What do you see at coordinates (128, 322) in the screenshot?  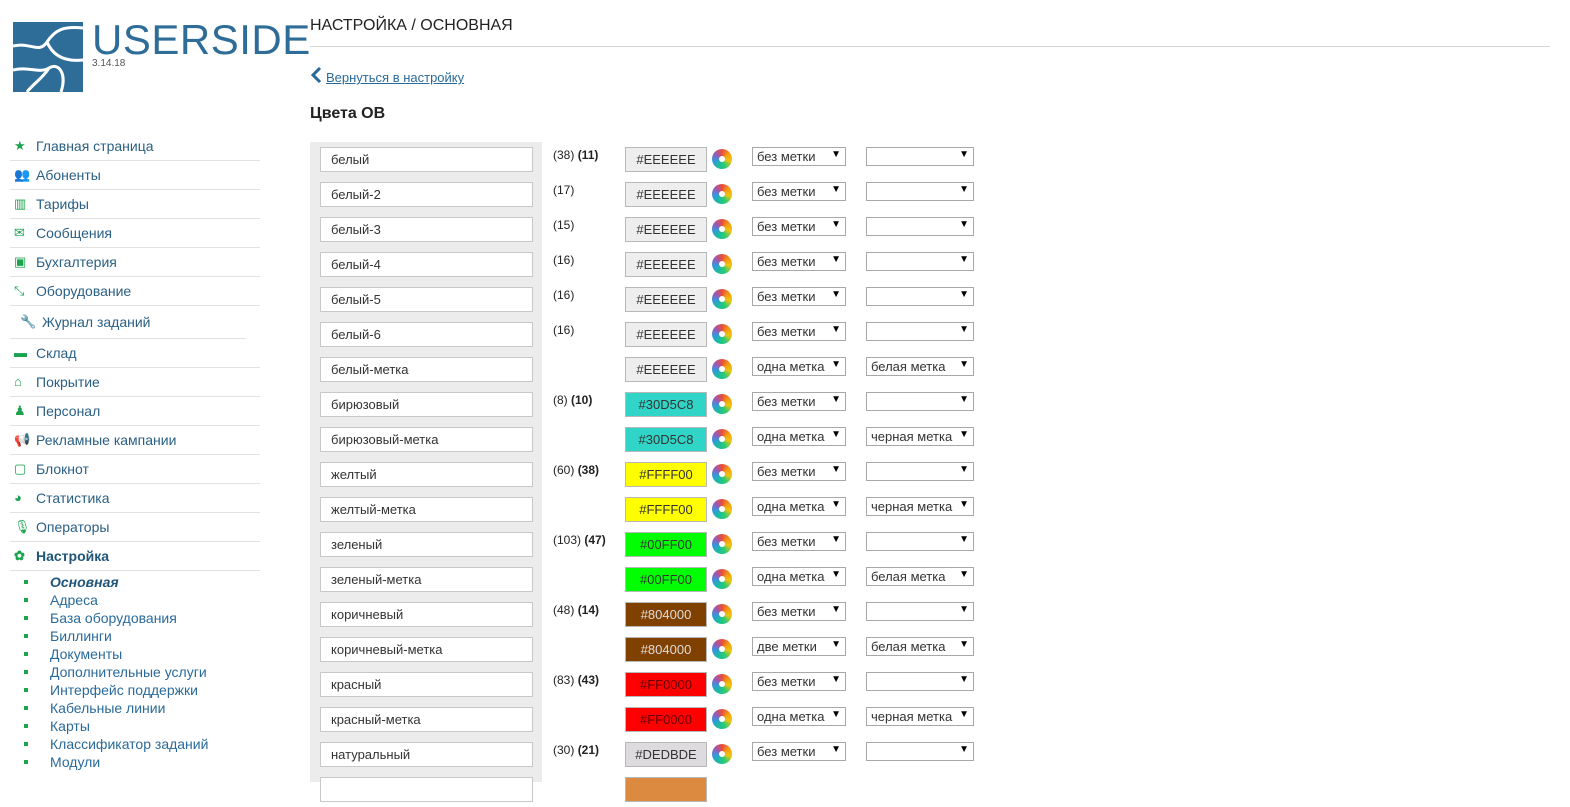 I see `sidebar-item: 🔧 Журнал заданий` at bounding box center [128, 322].